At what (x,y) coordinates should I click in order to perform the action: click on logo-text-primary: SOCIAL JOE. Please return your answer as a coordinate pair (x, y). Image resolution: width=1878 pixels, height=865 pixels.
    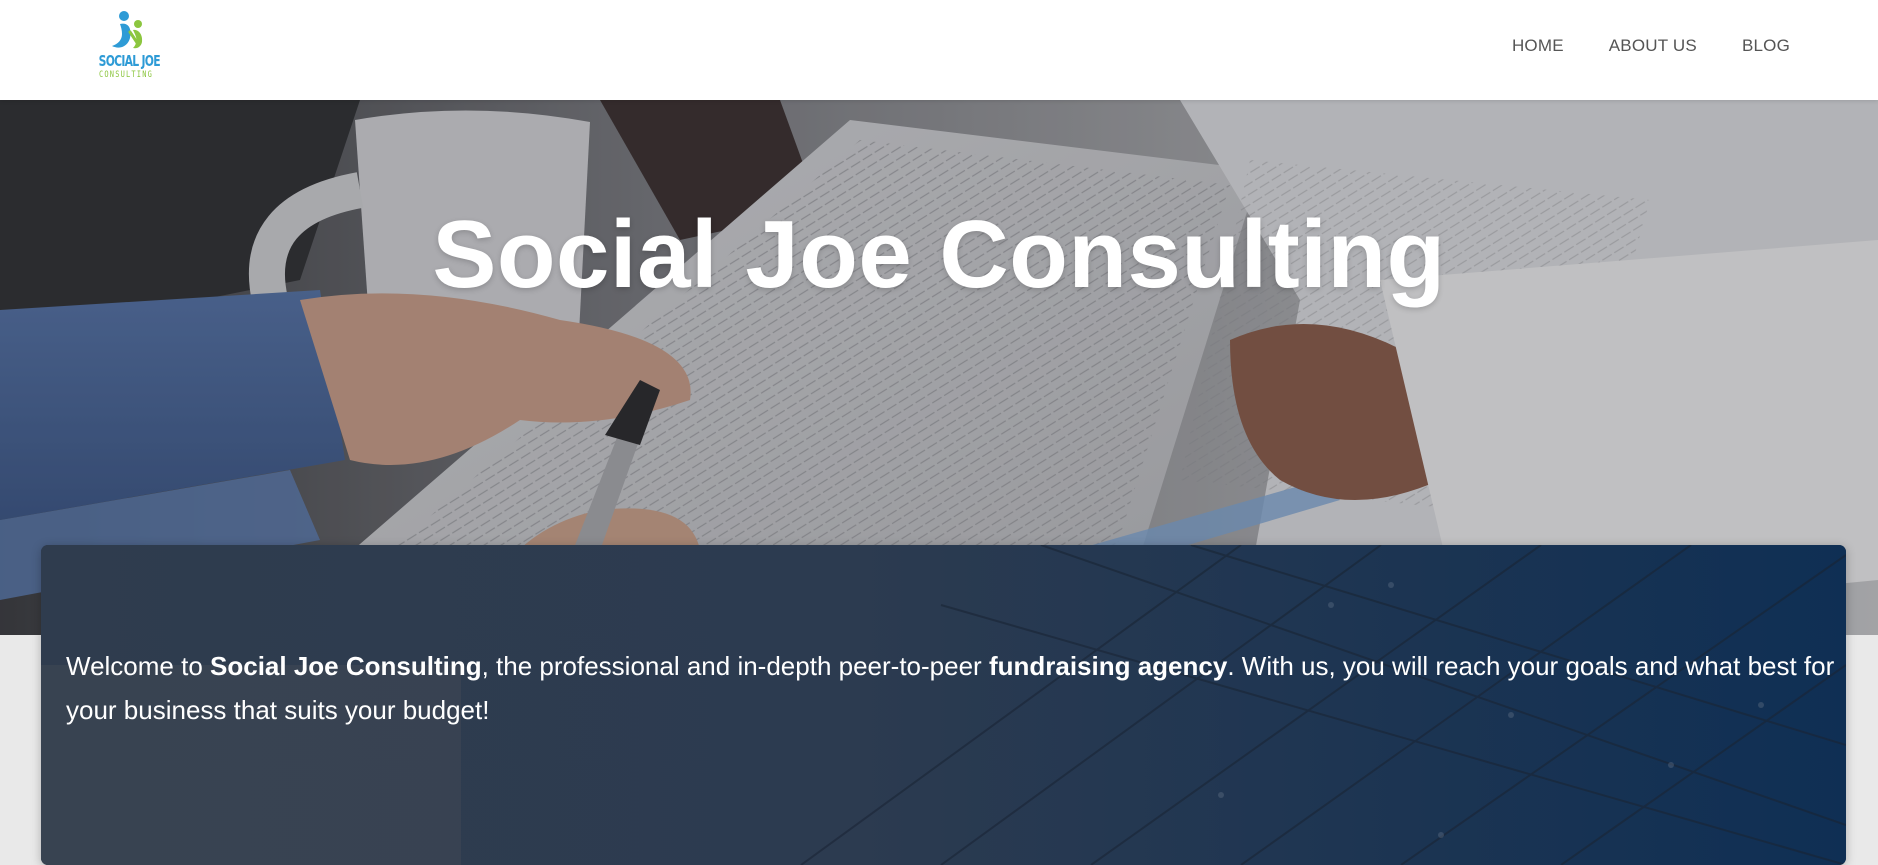
    Looking at the image, I should click on (129, 61).